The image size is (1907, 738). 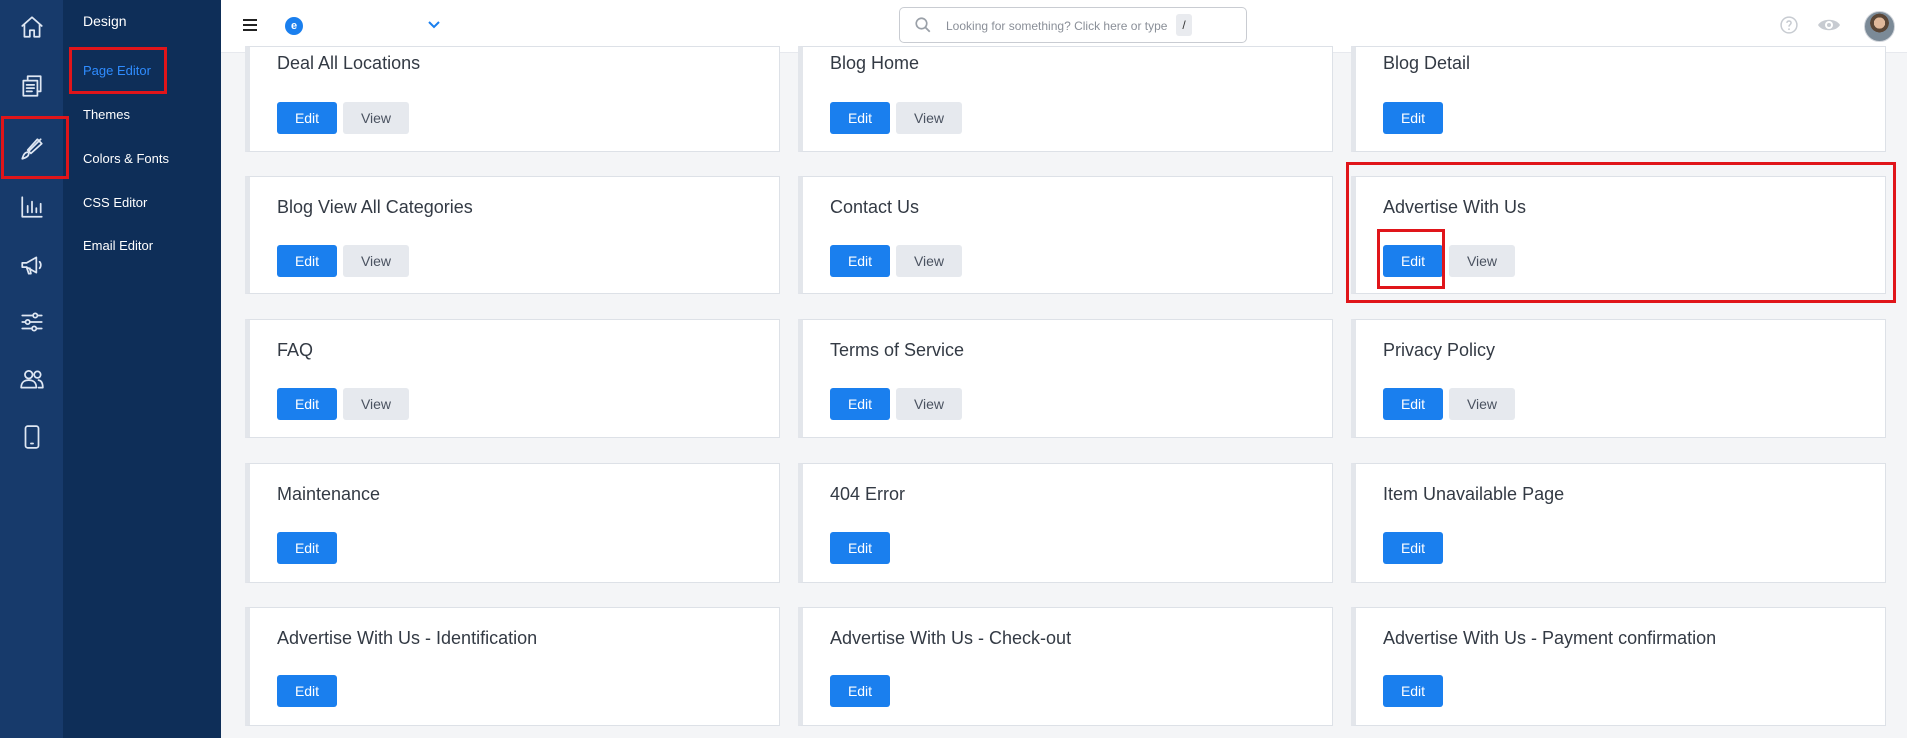 I want to click on nav-settings, so click(x=31, y=322).